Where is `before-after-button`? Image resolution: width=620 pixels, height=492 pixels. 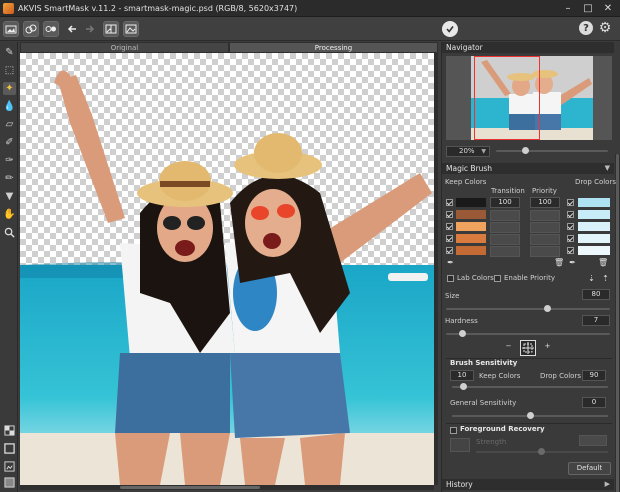 before-after-button is located at coordinates (111, 29).